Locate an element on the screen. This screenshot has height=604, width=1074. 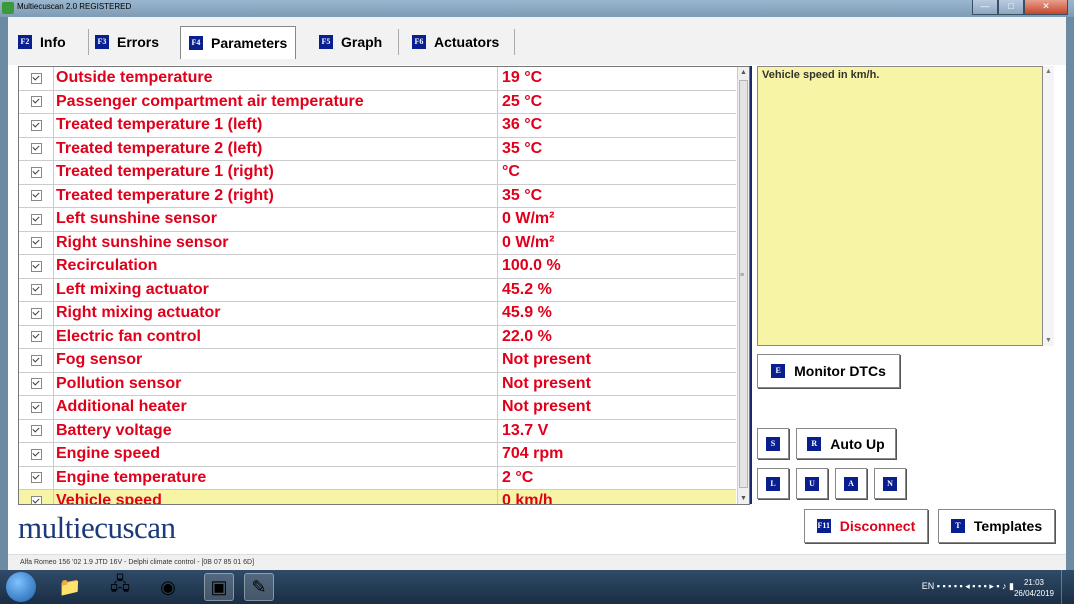
parameter-value: 100.0 % is located at coordinates (616, 266).